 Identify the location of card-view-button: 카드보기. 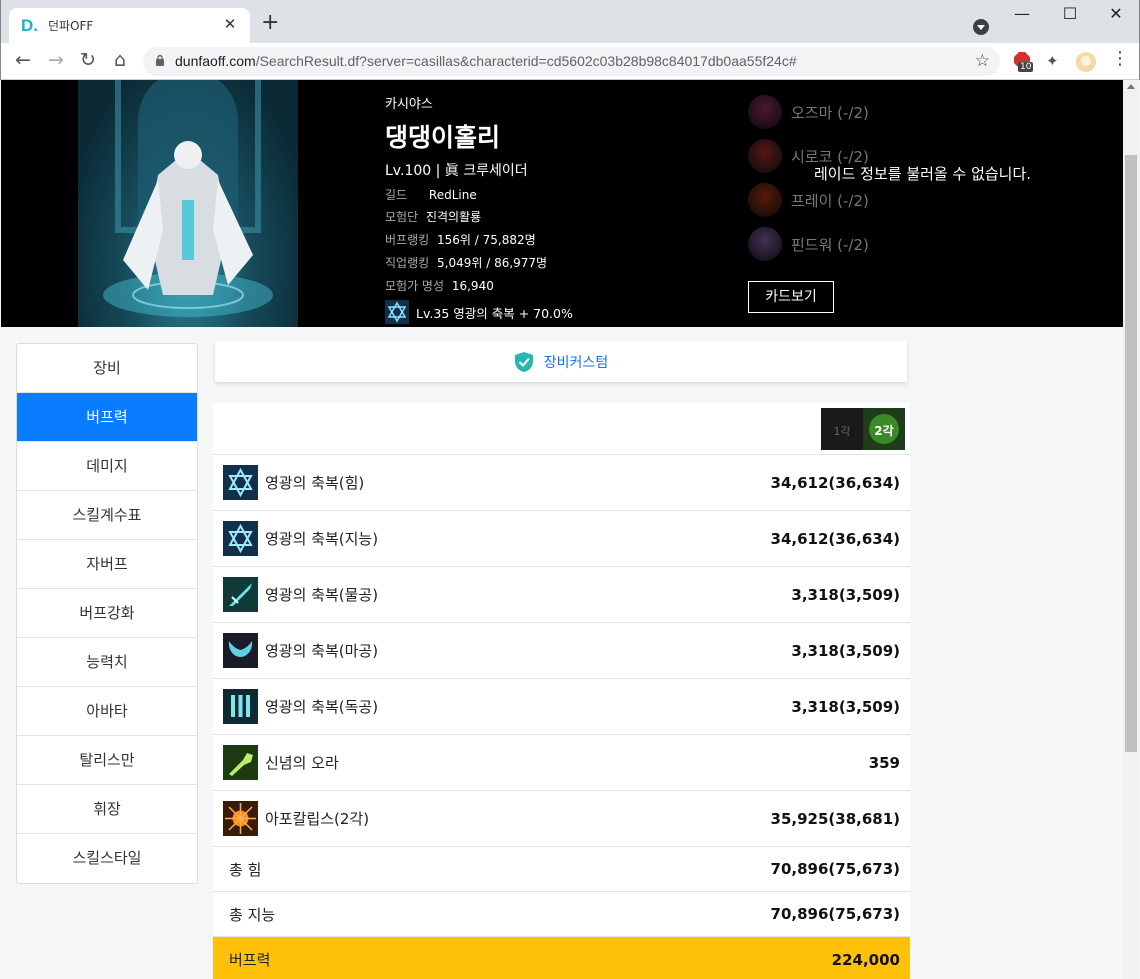
(791, 297).